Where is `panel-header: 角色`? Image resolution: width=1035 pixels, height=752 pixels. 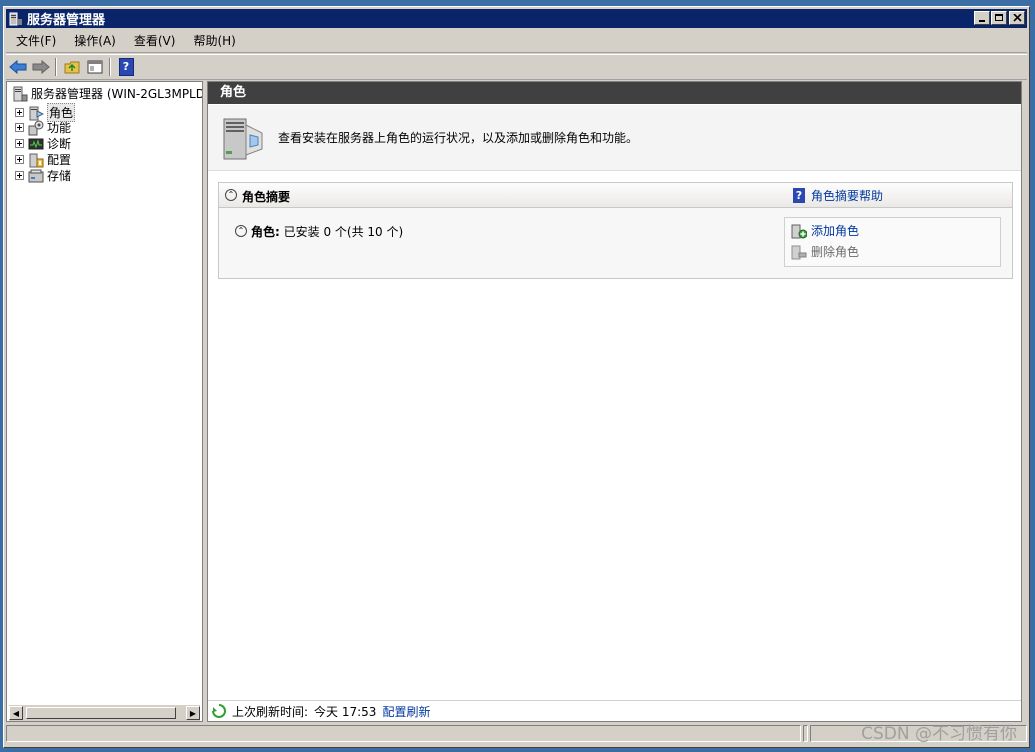
panel-header: 角色 is located at coordinates (614, 93).